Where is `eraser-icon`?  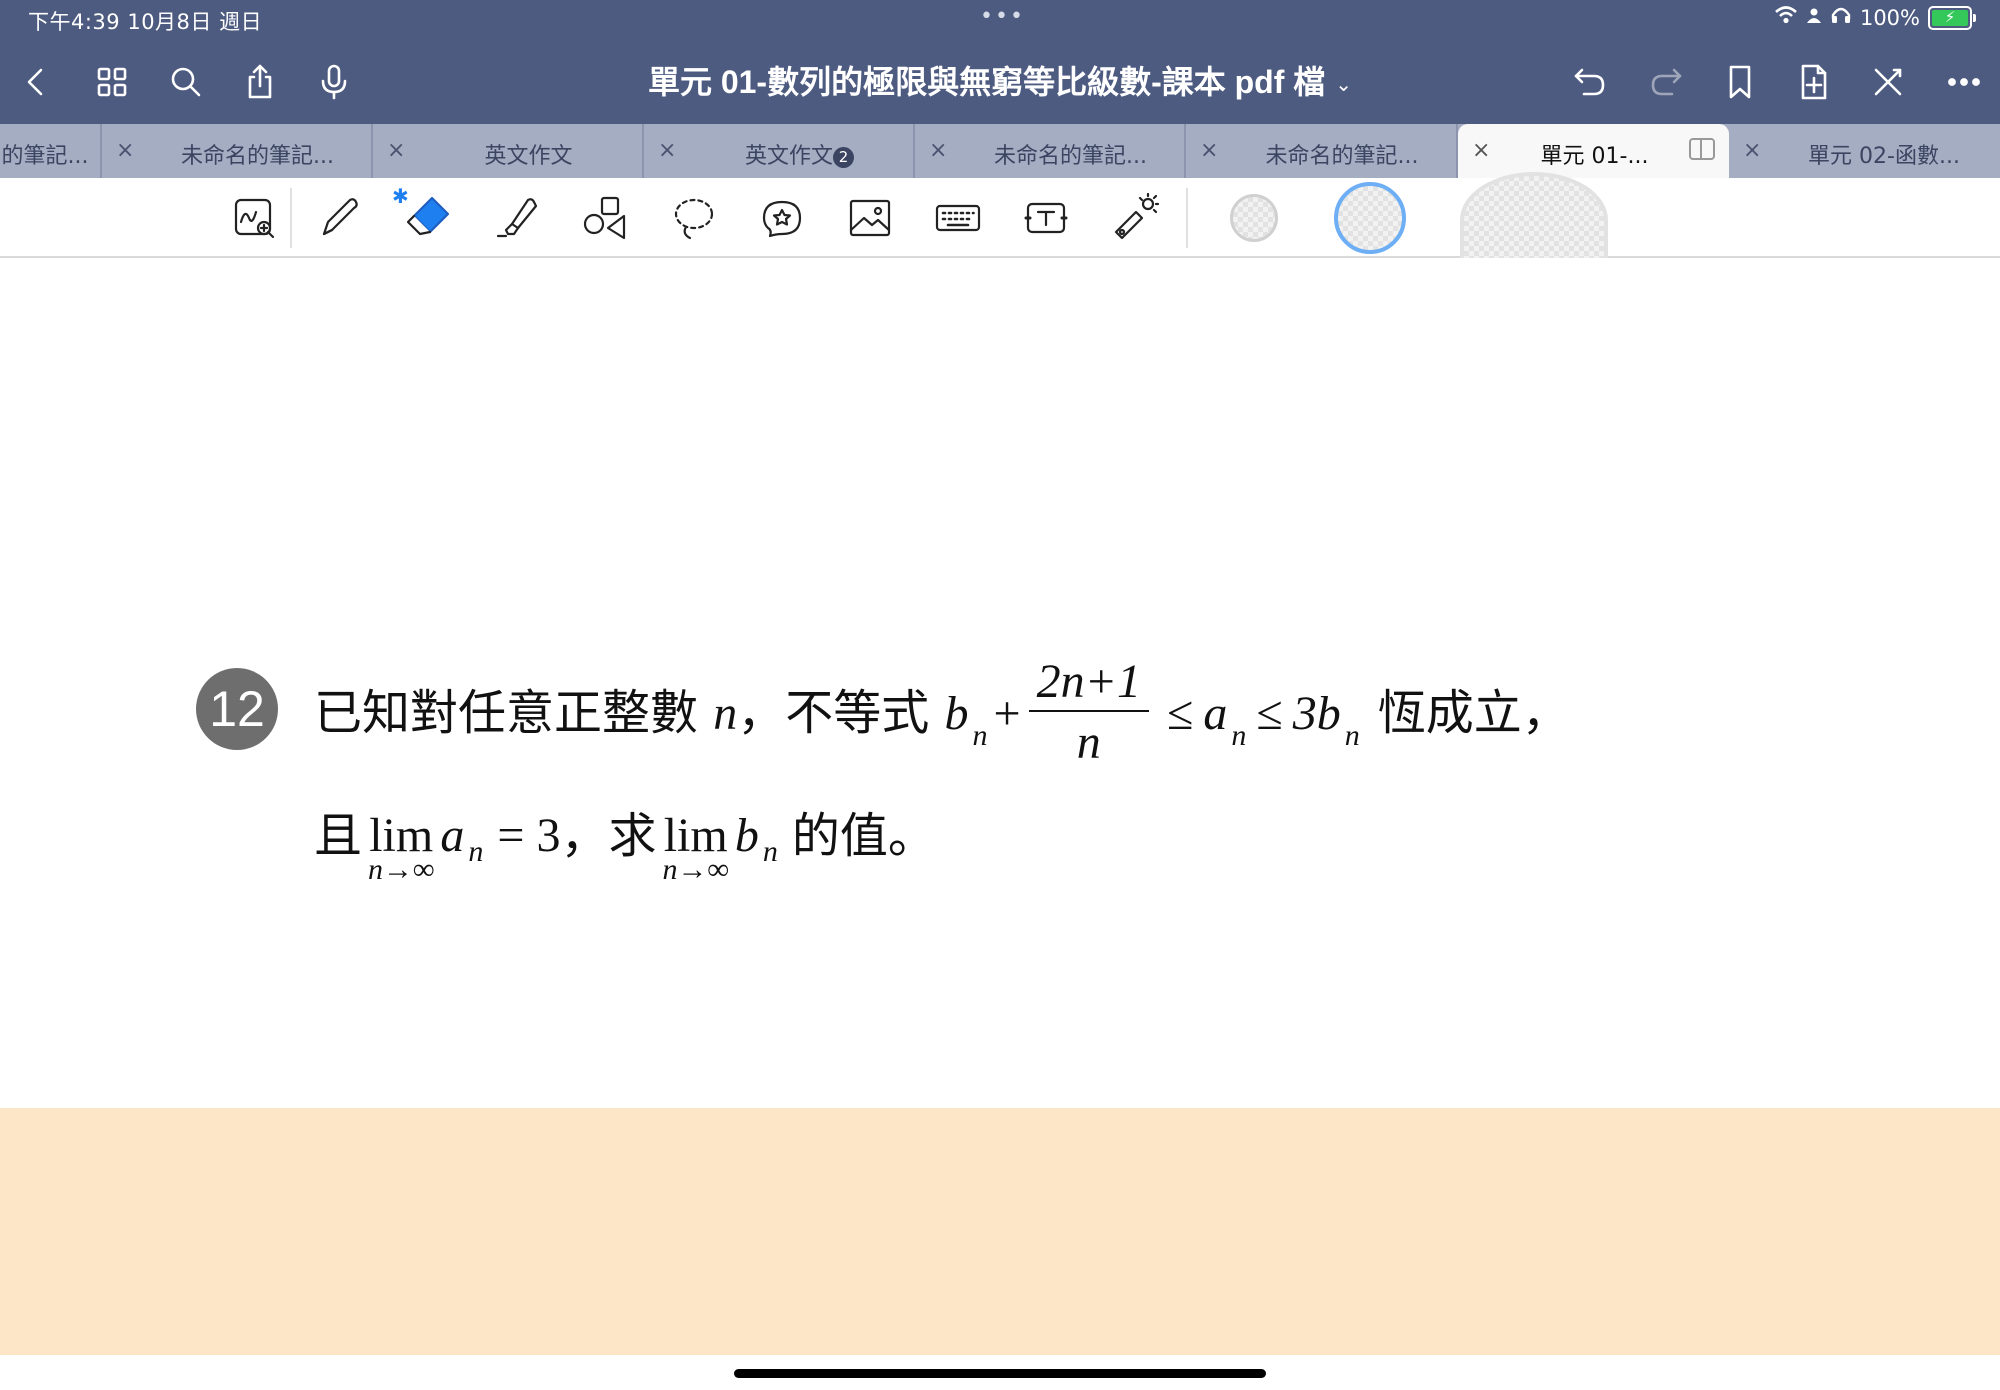
eraser-icon is located at coordinates (428, 218).